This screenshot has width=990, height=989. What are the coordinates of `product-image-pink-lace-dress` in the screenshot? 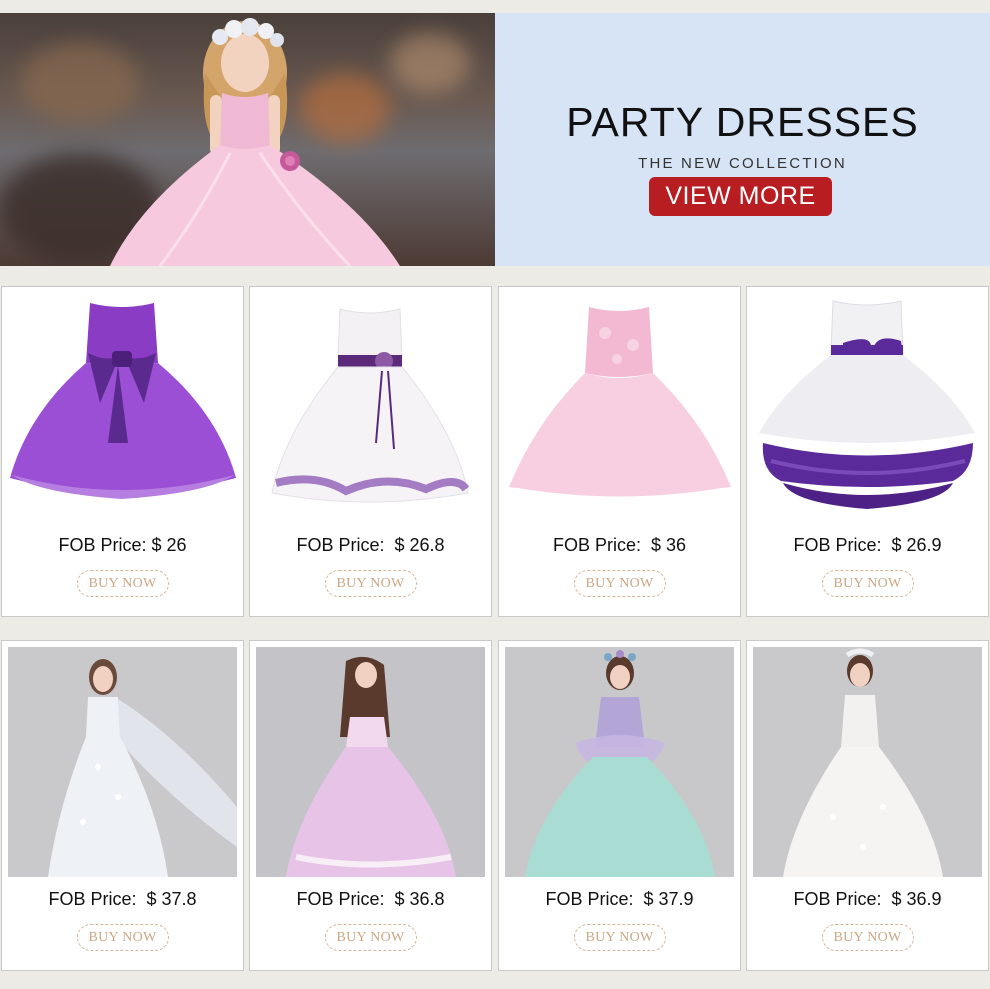 It's located at (619, 408).